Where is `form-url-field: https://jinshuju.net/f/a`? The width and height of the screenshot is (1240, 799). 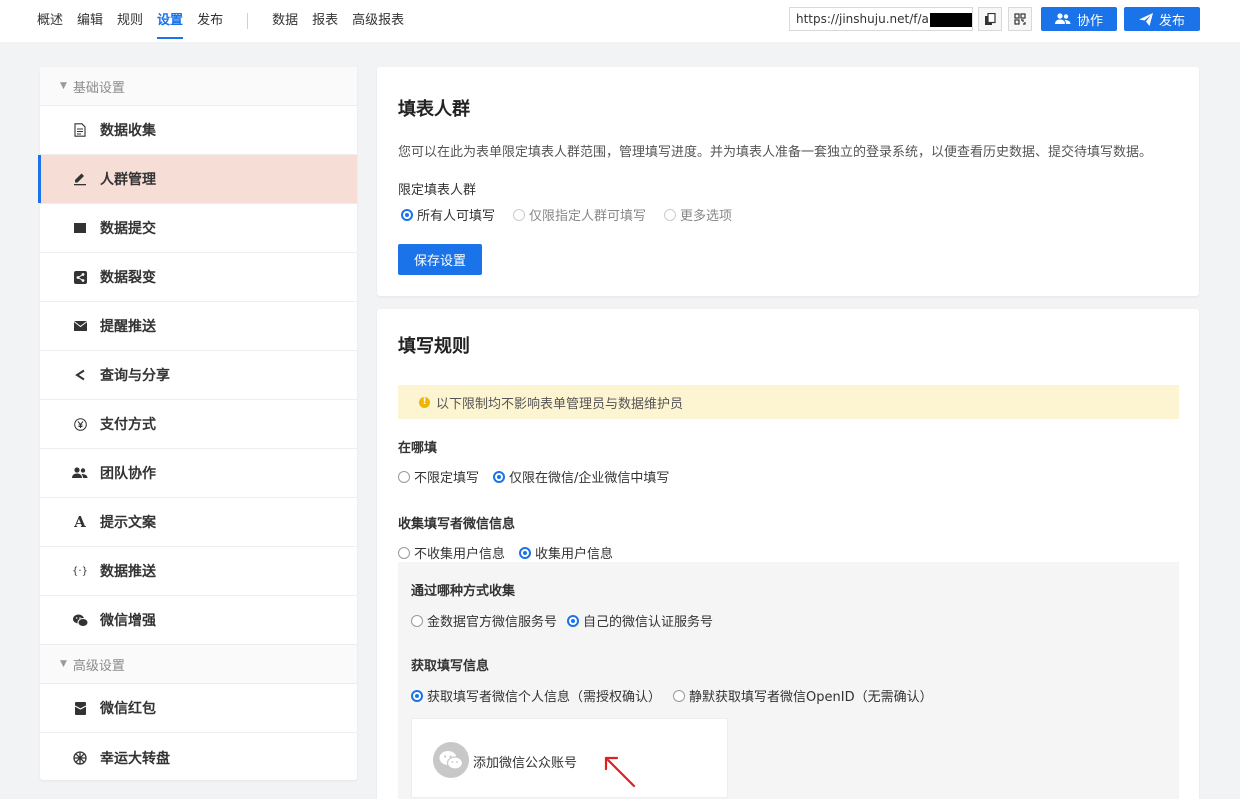 form-url-field: https://jinshuju.net/f/a is located at coordinates (881, 19).